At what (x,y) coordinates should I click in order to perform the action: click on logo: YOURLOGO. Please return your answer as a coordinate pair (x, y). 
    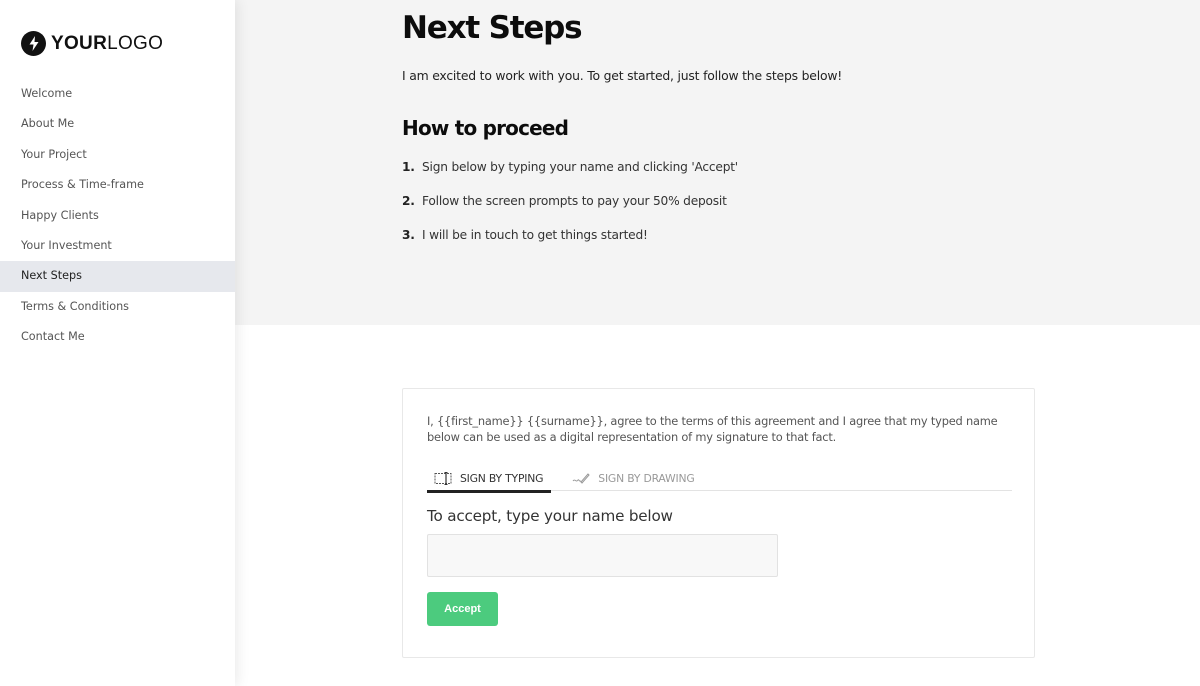
    Looking at the image, I should click on (92, 43).